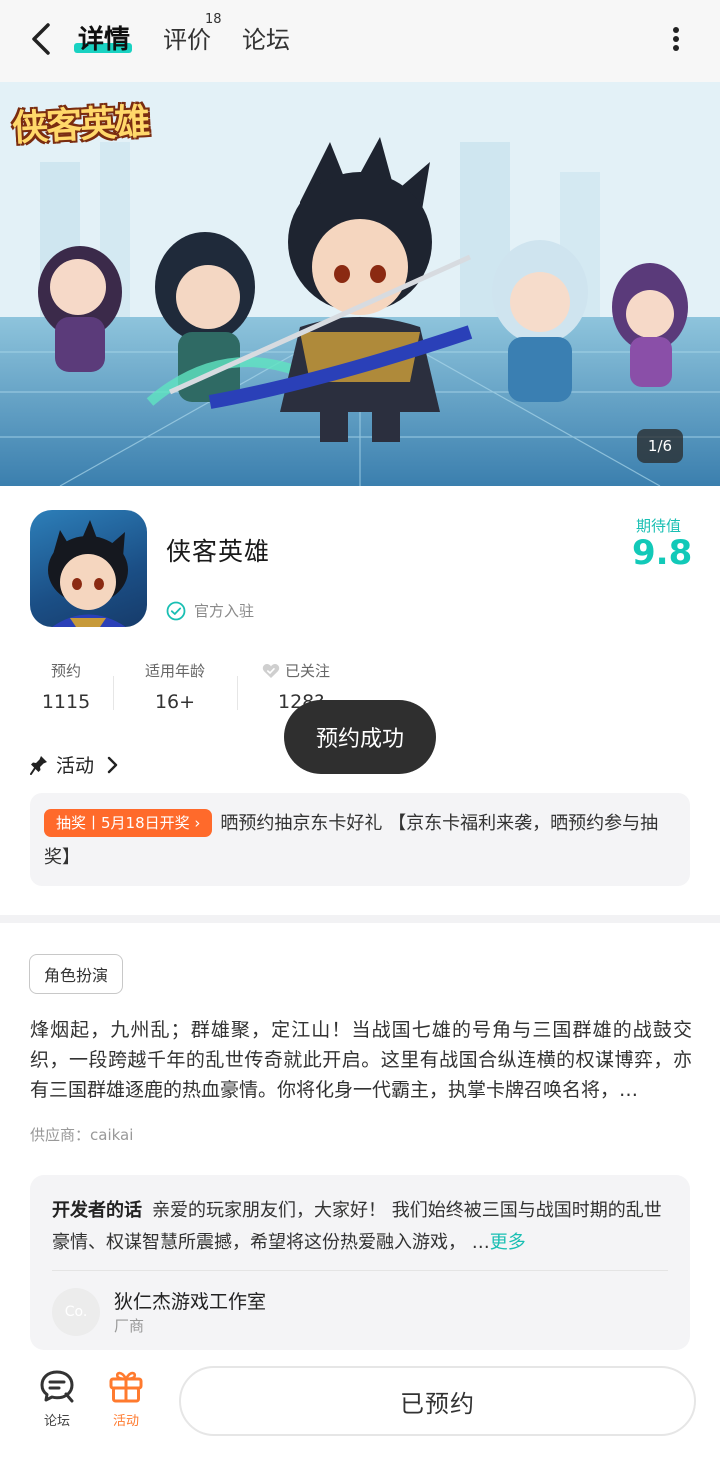 Image resolution: width=720 pixels, height=1469 pixels. What do you see at coordinates (437, 1401) in the screenshot?
I see `reserved-button: 已预约` at bounding box center [437, 1401].